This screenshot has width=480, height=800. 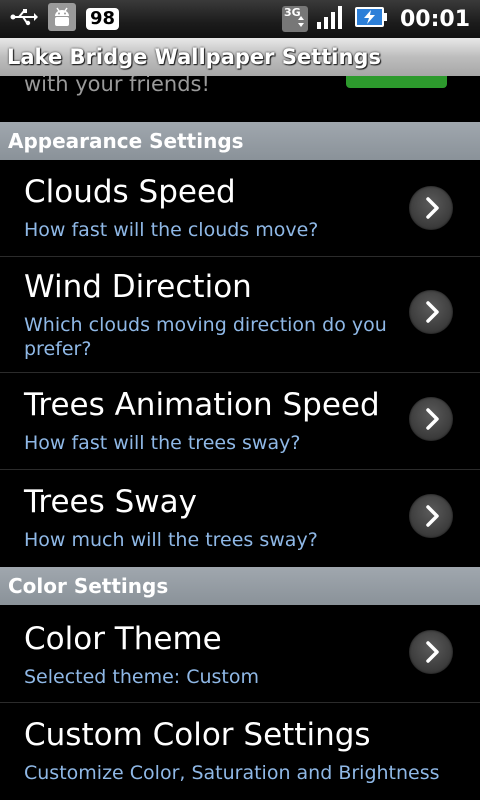 What do you see at coordinates (123, 639) in the screenshot?
I see `pref-item-title: Color Theme` at bounding box center [123, 639].